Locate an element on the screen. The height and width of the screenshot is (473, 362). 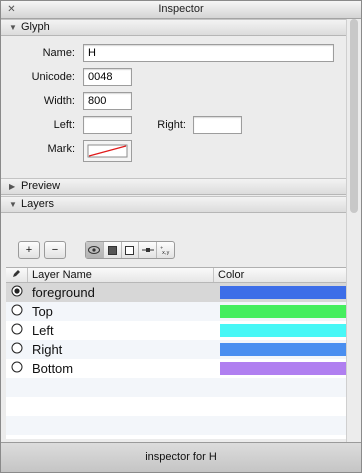
mark-label: Mark: is located at coordinates (61, 149).